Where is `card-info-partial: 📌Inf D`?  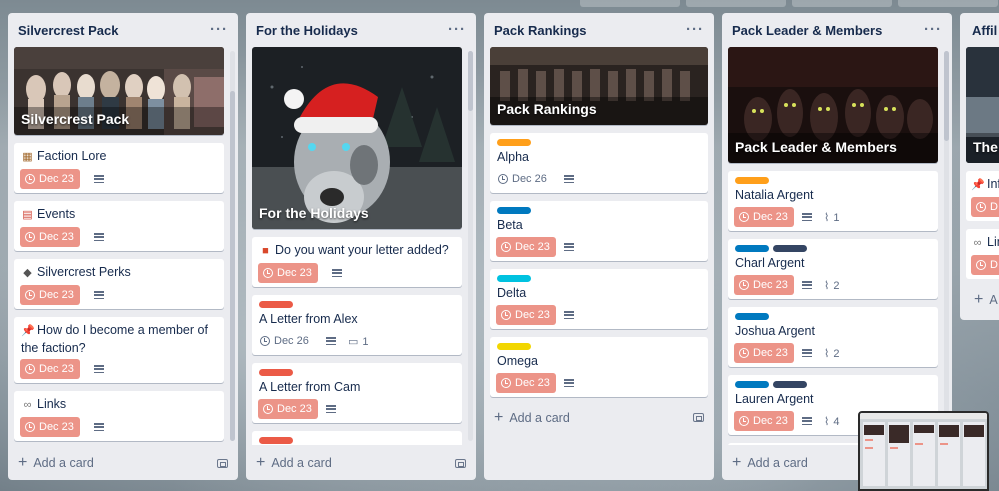
card-info-partial: 📌Inf D is located at coordinates (982, 196).